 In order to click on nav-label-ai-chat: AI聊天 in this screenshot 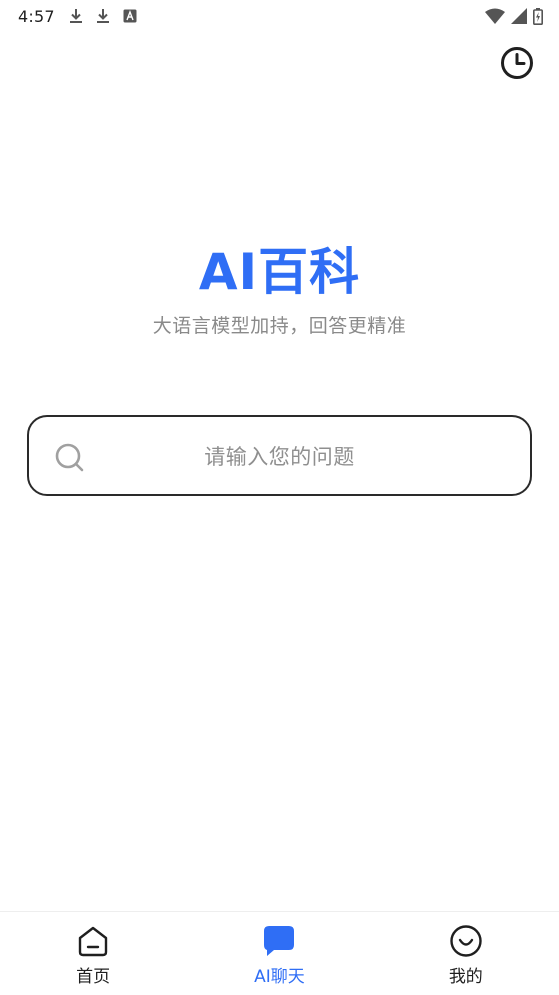, I will do `click(279, 977)`.